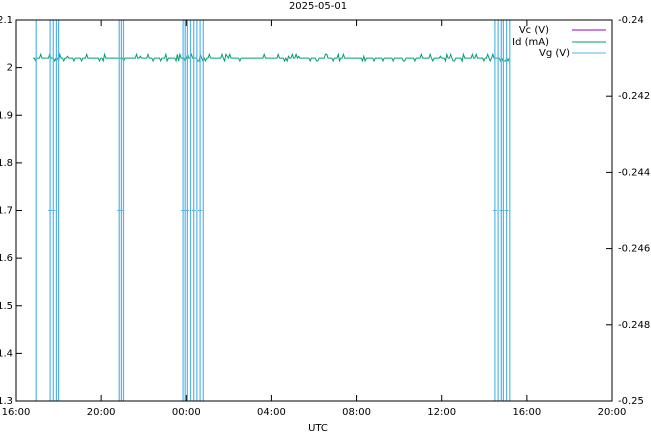 The height and width of the screenshot is (432, 651). What do you see at coordinates (318, 6) in the screenshot?
I see `chart-title: 2025-05-01` at bounding box center [318, 6].